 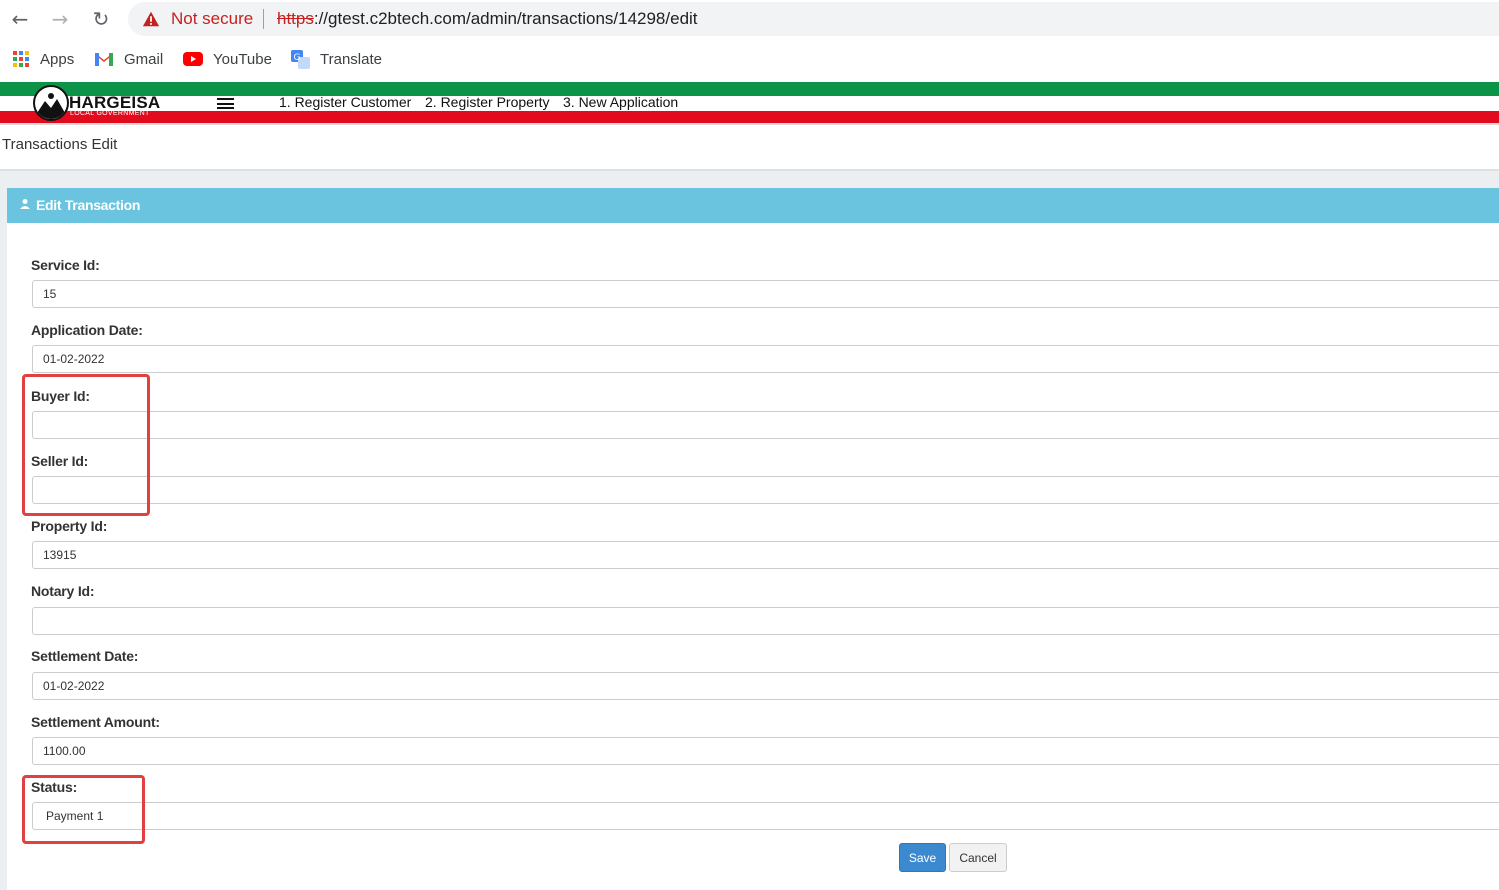 What do you see at coordinates (104, 59) in the screenshot?
I see `gmail-icon` at bounding box center [104, 59].